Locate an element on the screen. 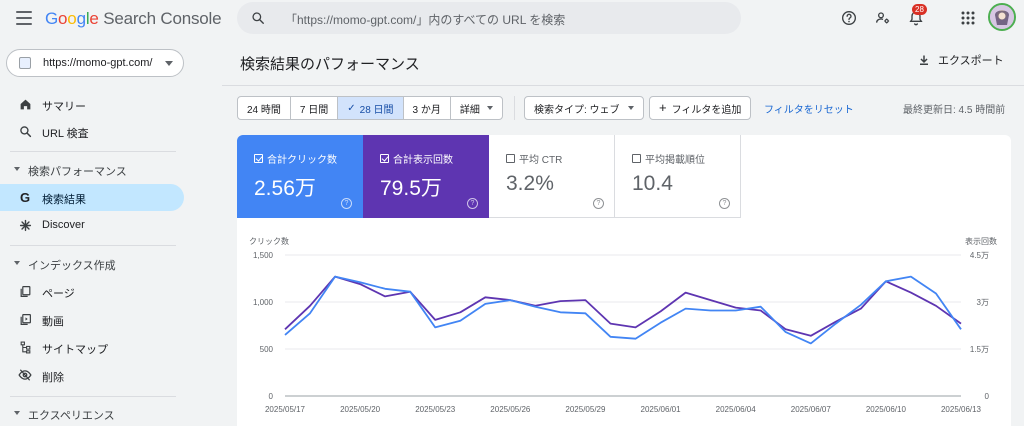 This screenshot has width=1024, height=426. property-selector: https://momo-gpt.com/ is located at coordinates (95, 63).